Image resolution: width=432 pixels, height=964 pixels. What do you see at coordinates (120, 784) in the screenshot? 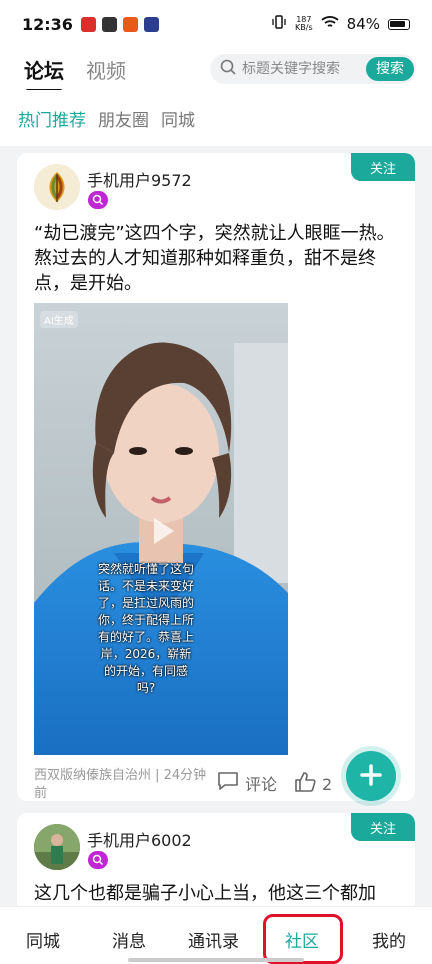
I see `post-location-time: 西双版纳傣族自治州 | 24分钟前` at bounding box center [120, 784].